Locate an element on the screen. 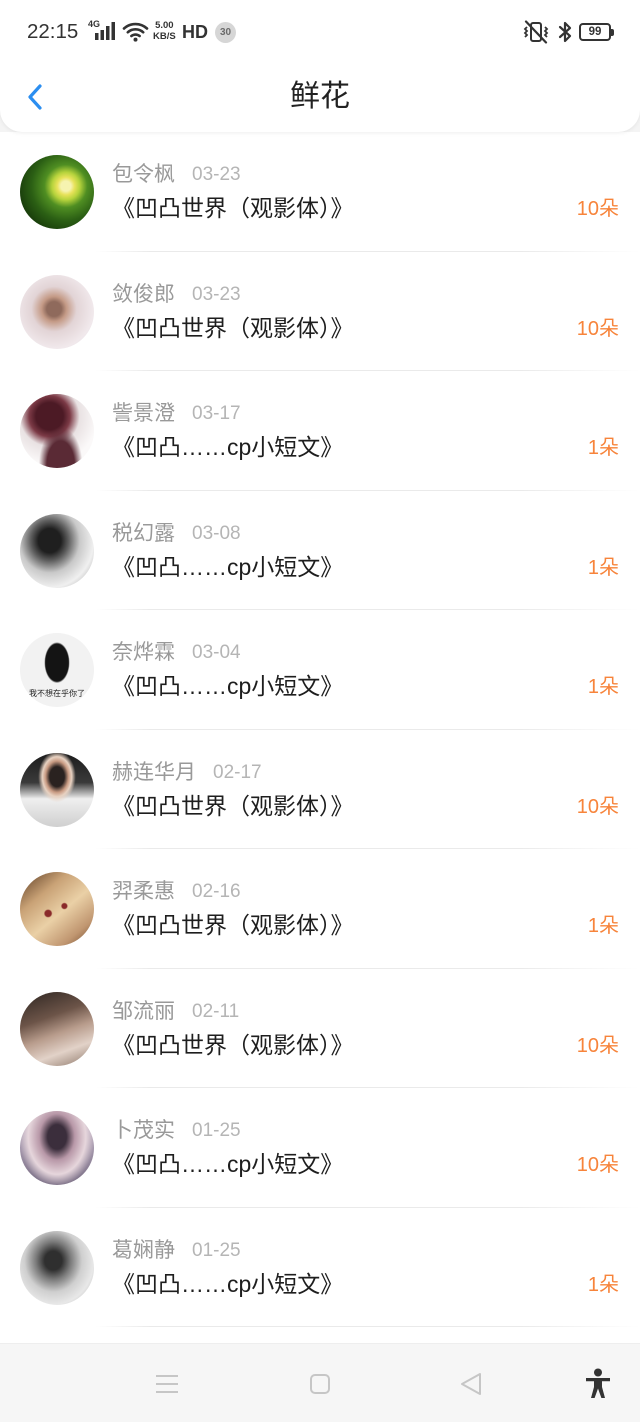  sender-meta: 卜茂实 01-25 is located at coordinates (176, 1131).